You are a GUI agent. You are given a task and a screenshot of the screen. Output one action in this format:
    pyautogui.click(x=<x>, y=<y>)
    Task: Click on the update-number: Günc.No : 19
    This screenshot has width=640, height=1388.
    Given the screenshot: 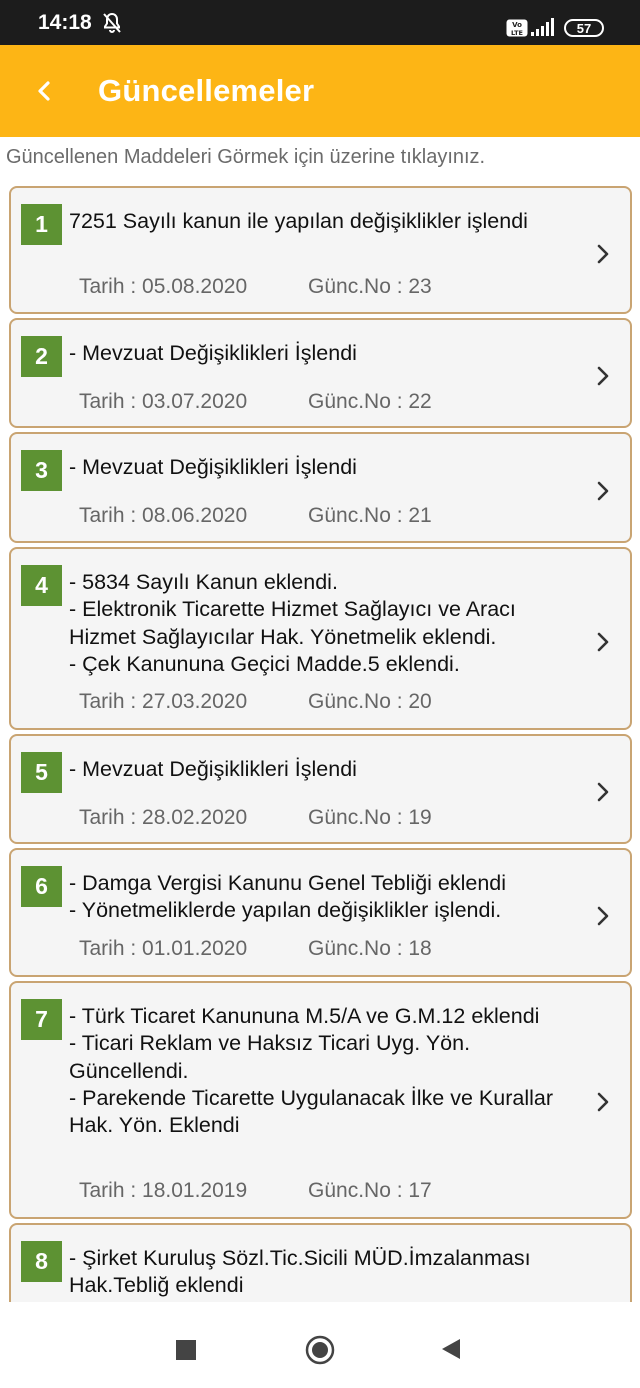 What is the action you would take?
    pyautogui.click(x=370, y=817)
    